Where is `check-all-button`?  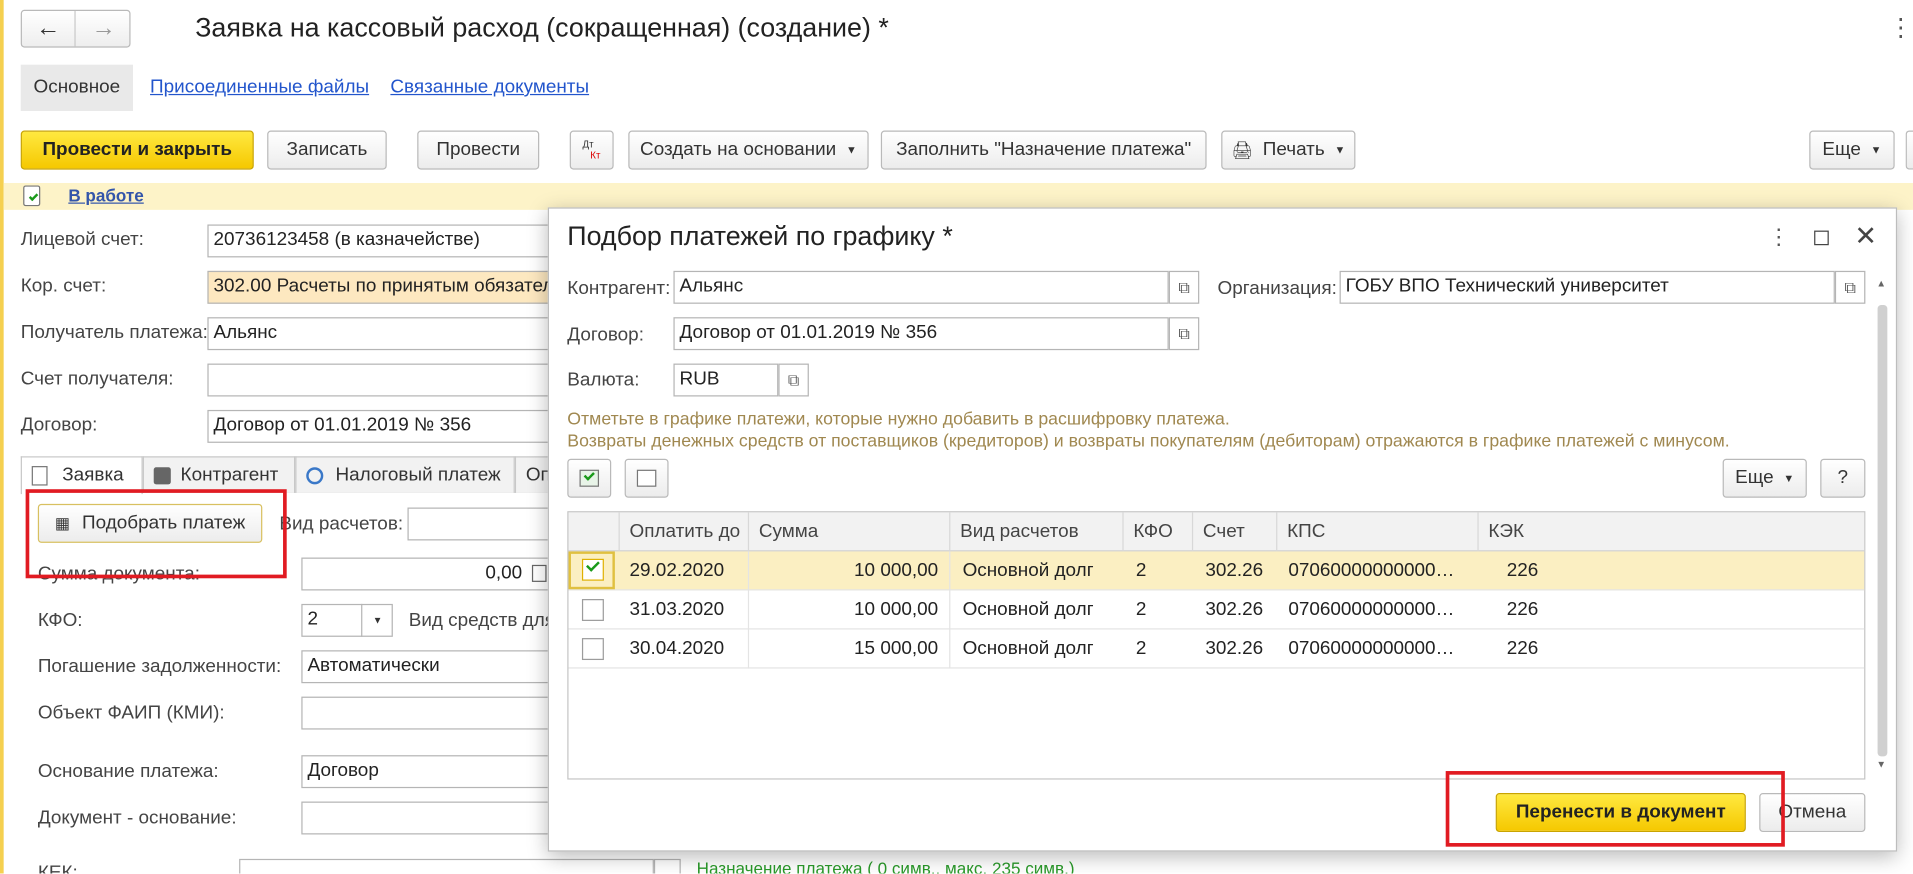 check-all-button is located at coordinates (589, 478).